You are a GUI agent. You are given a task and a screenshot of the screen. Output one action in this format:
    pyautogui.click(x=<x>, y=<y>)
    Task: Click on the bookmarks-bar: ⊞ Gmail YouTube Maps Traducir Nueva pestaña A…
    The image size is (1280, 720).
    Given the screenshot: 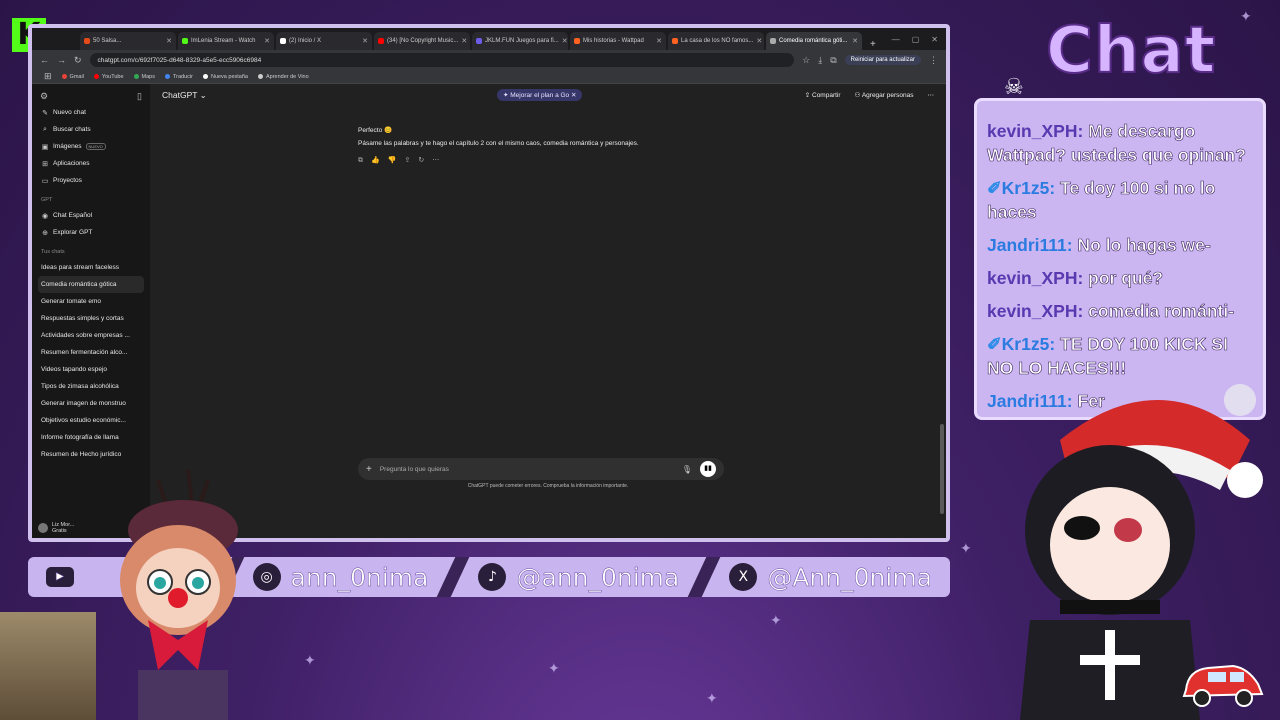 What is the action you would take?
    pyautogui.click(x=489, y=77)
    